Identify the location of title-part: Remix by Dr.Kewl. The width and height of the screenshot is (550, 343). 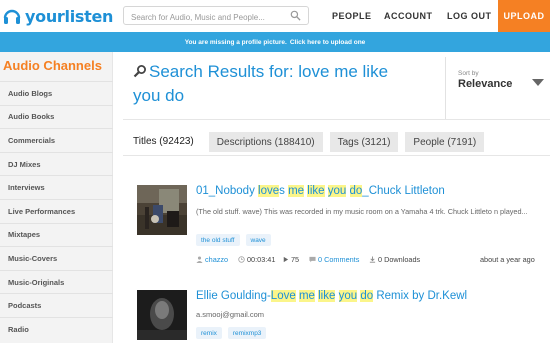
(420, 296).